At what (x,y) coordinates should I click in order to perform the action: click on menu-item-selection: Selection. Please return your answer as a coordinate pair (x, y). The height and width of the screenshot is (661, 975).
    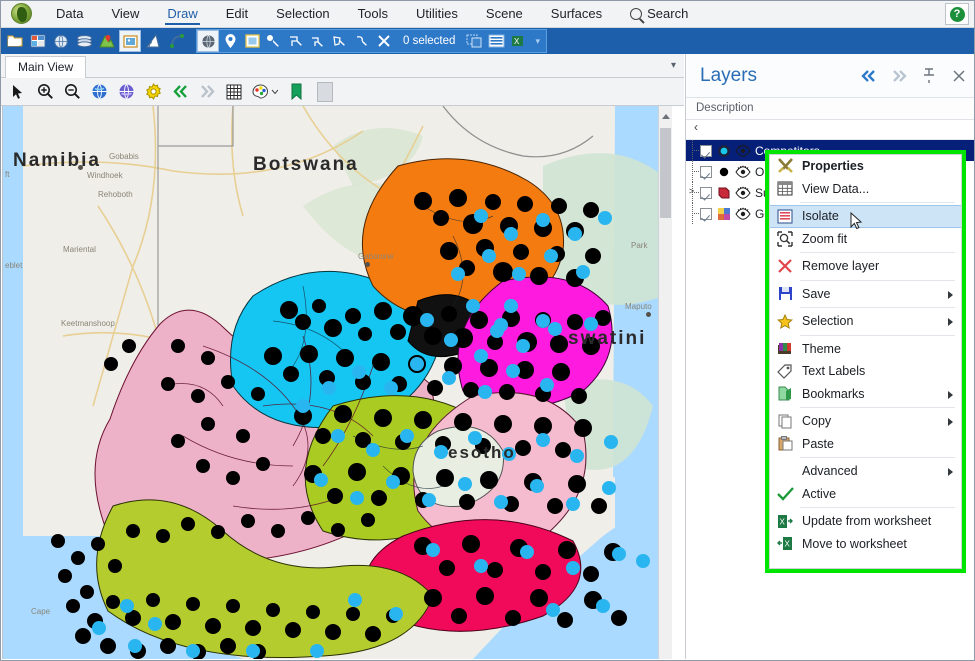
    Looking at the image, I should click on (302, 13).